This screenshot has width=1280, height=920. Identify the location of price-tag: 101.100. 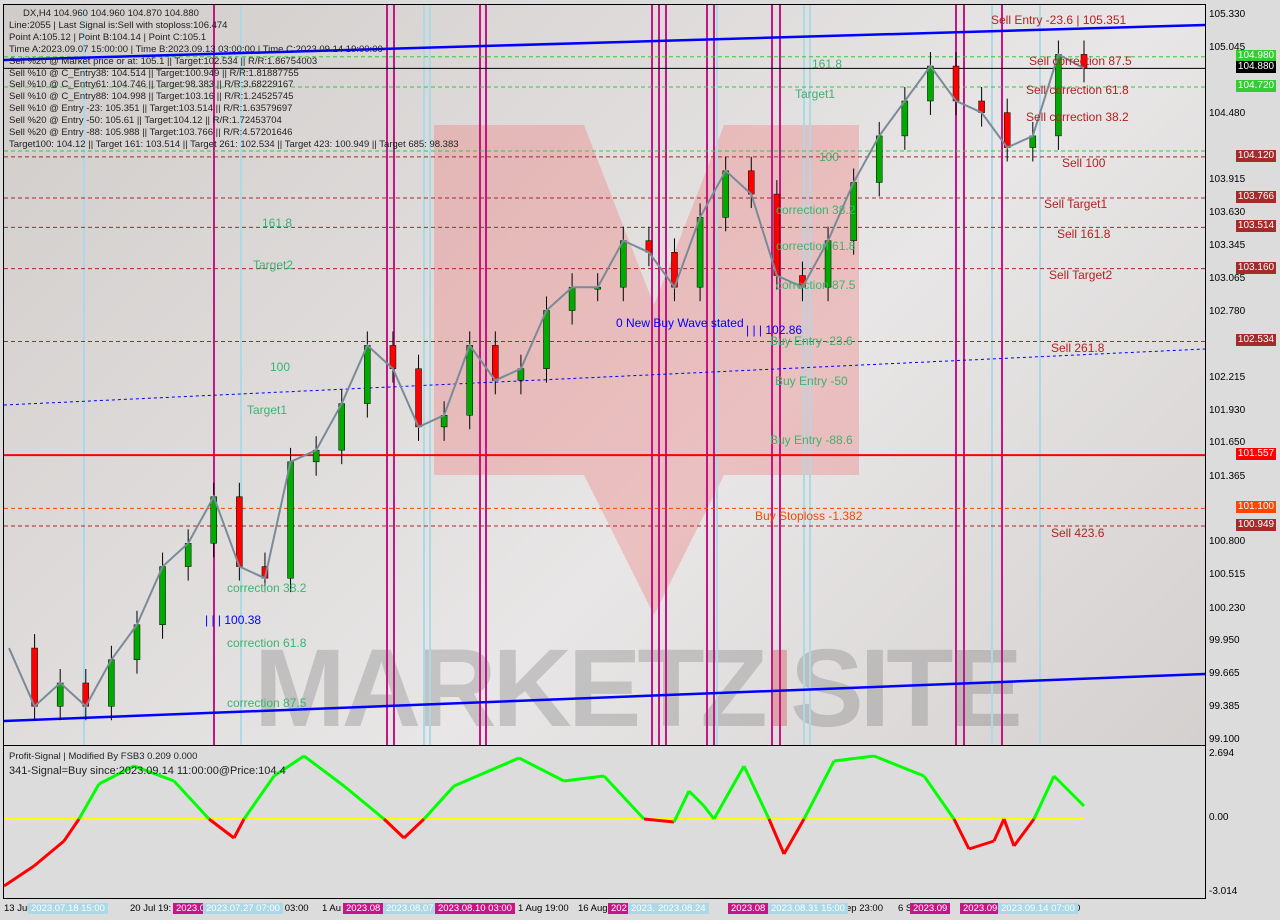
(1256, 507).